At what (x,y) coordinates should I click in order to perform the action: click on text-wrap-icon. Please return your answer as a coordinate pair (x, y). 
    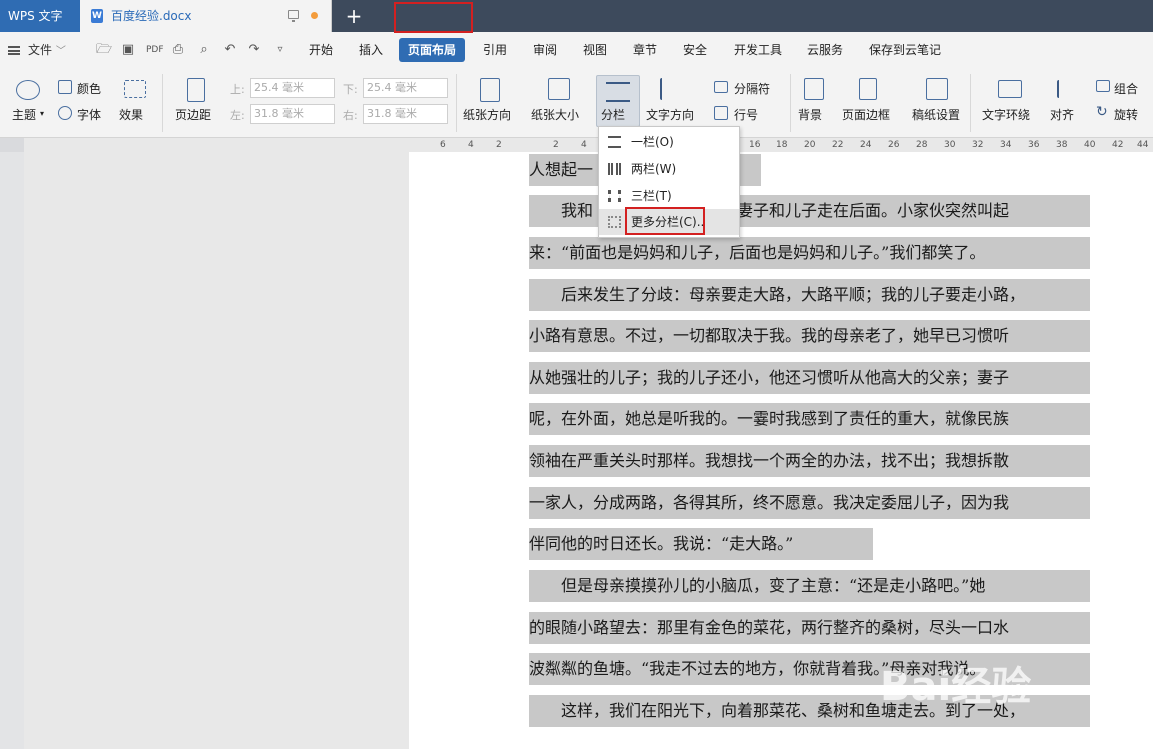
    Looking at the image, I should click on (1010, 89).